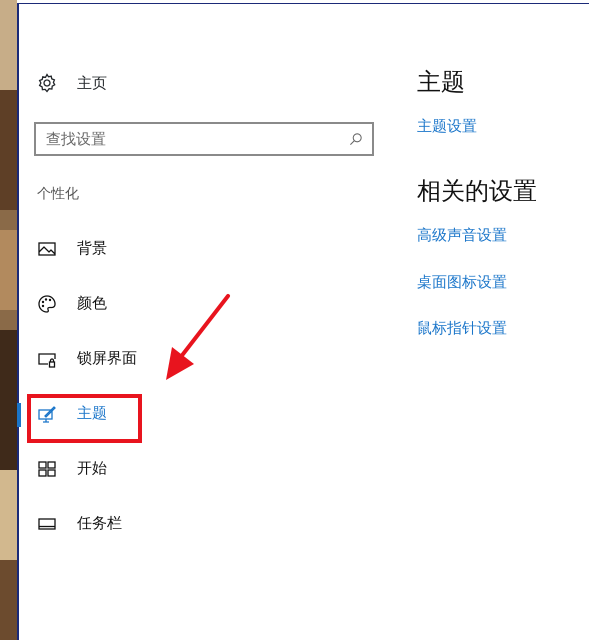 This screenshot has height=640, width=589. What do you see at coordinates (441, 82) in the screenshot?
I see `section-heading: 主题` at bounding box center [441, 82].